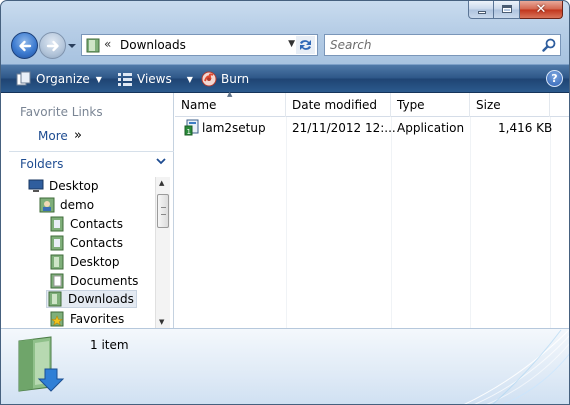 The width and height of the screenshot is (570, 405). I want to click on application-icon: 1, so click(191, 127).